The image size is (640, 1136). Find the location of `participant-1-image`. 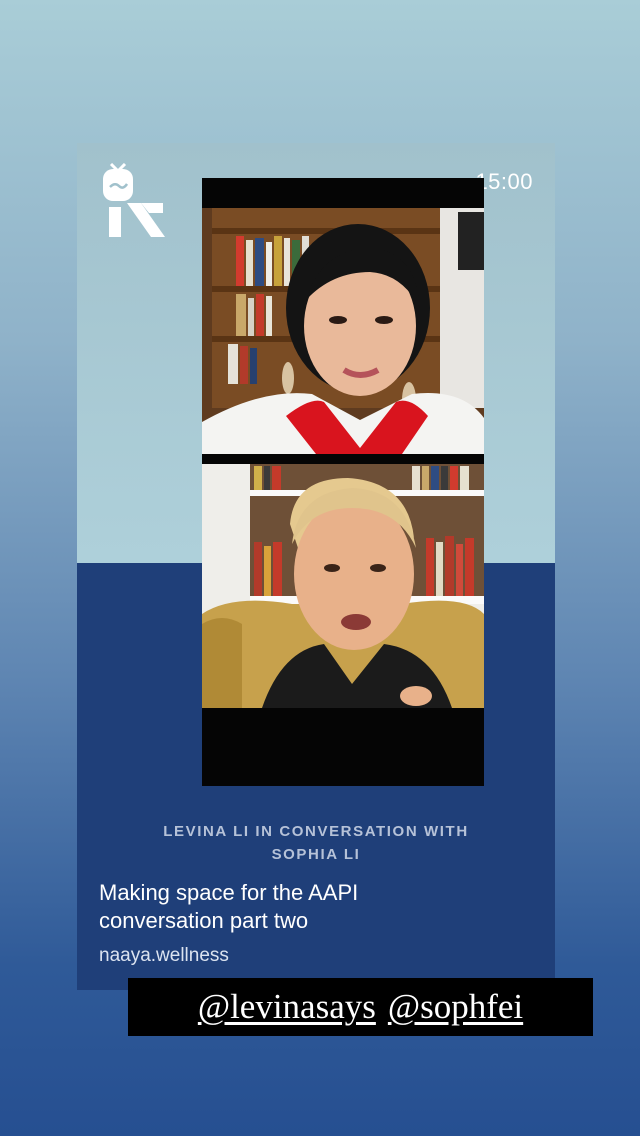

participant-1-image is located at coordinates (343, 331).